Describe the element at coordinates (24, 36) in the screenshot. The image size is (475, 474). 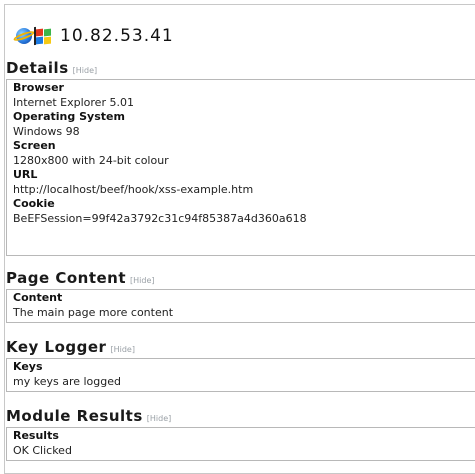
I see `internet-explorer-icon` at that location.